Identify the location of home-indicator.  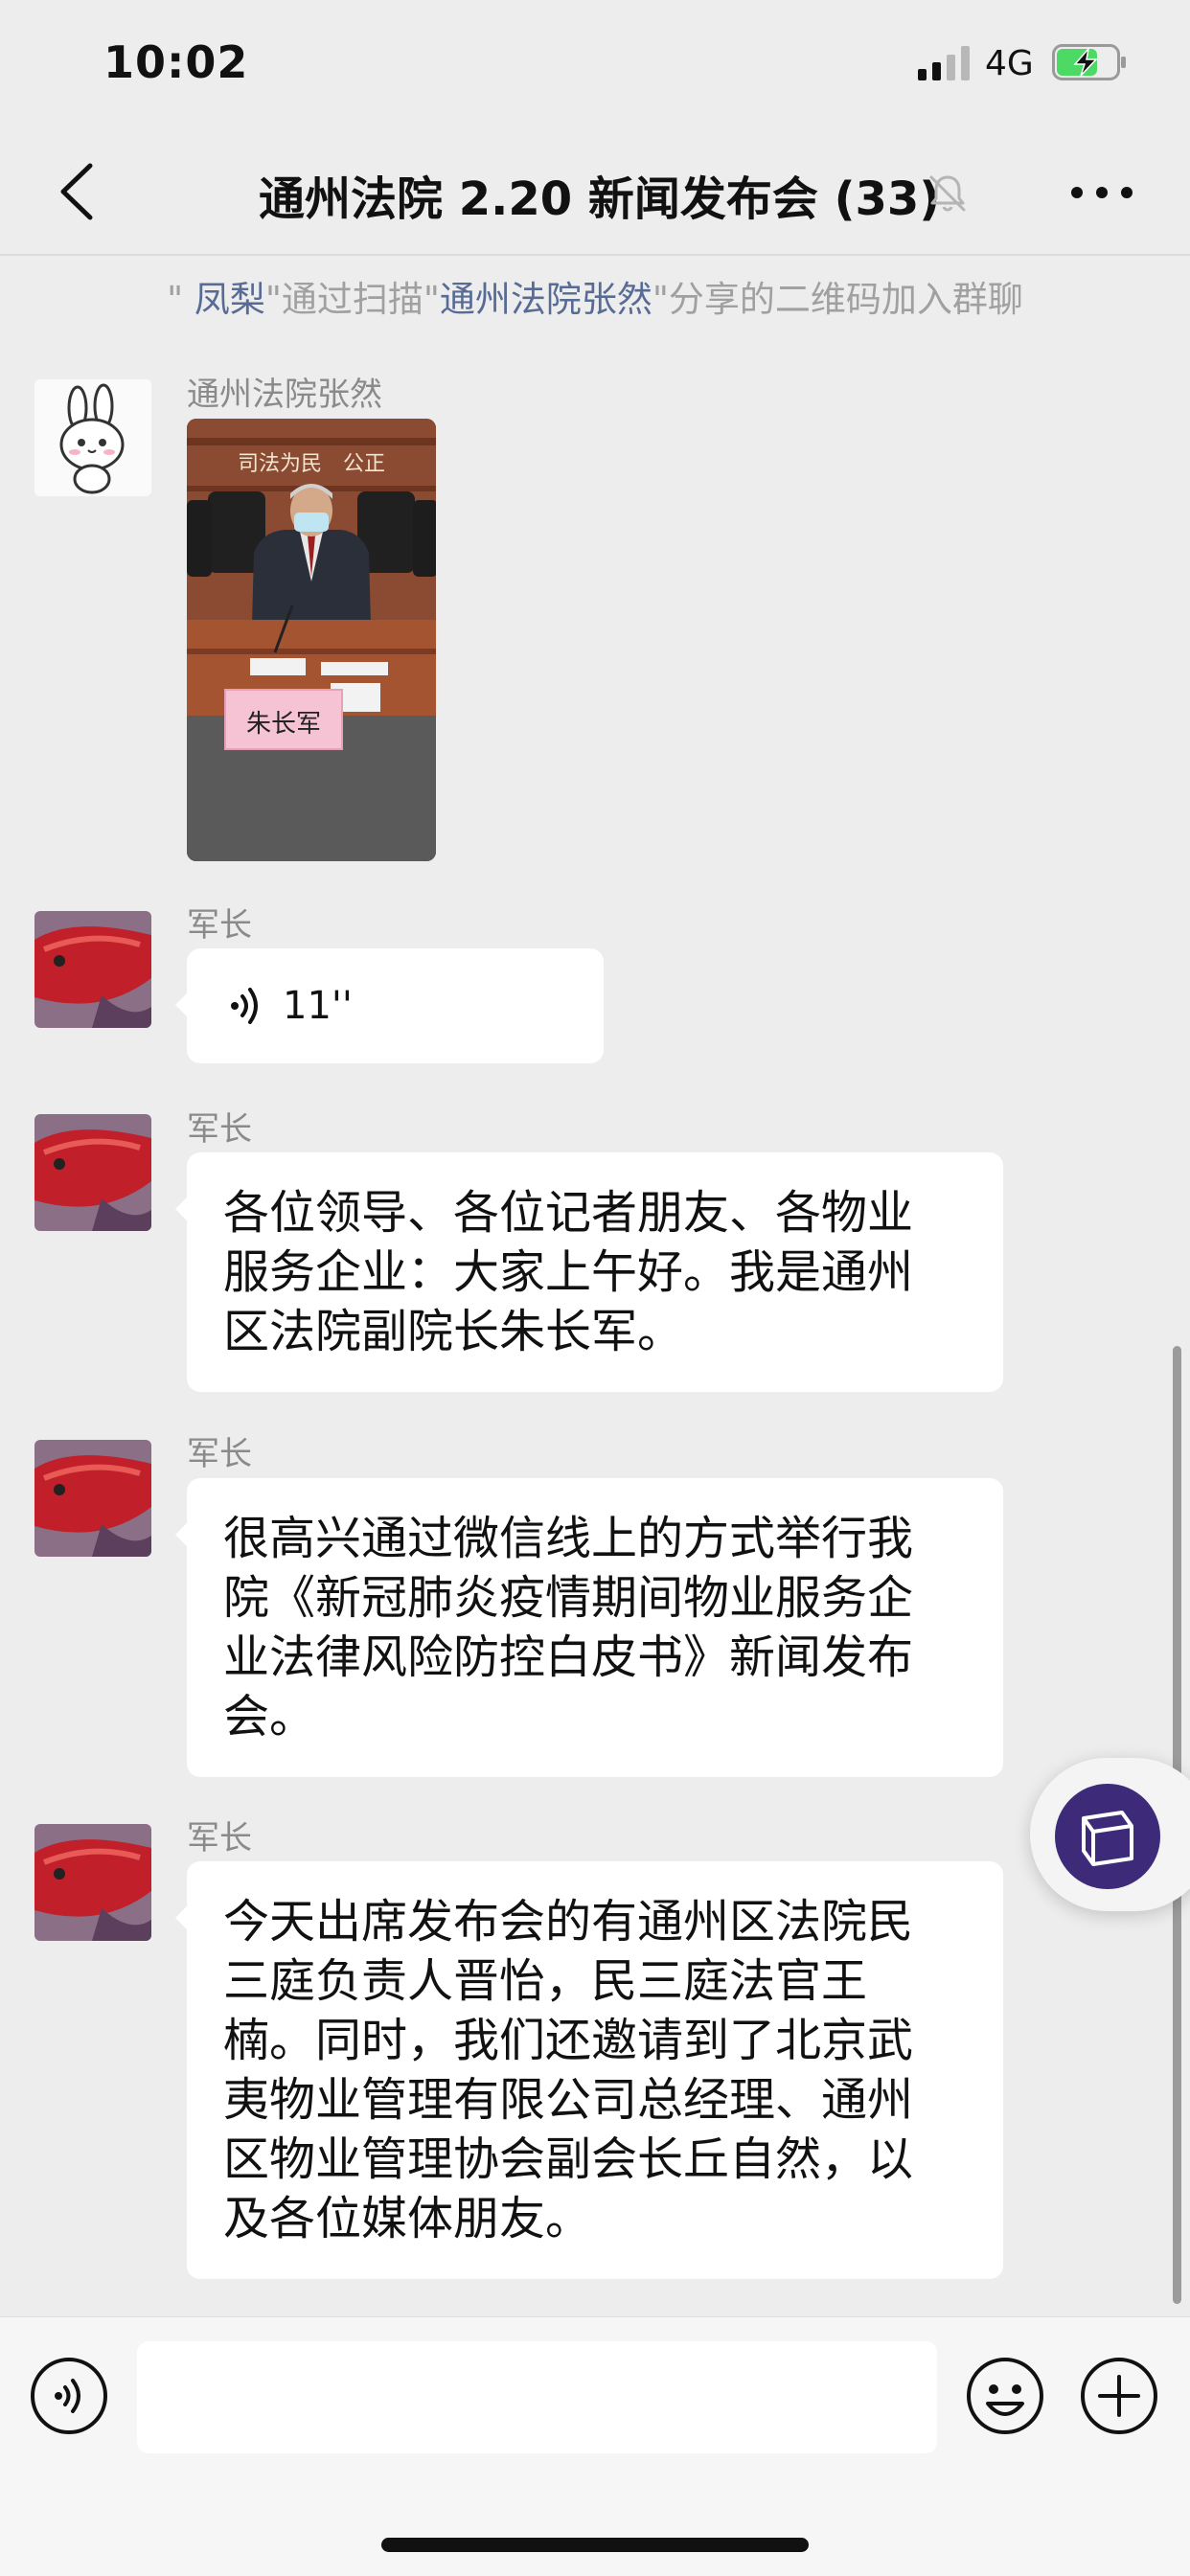
(595, 2545).